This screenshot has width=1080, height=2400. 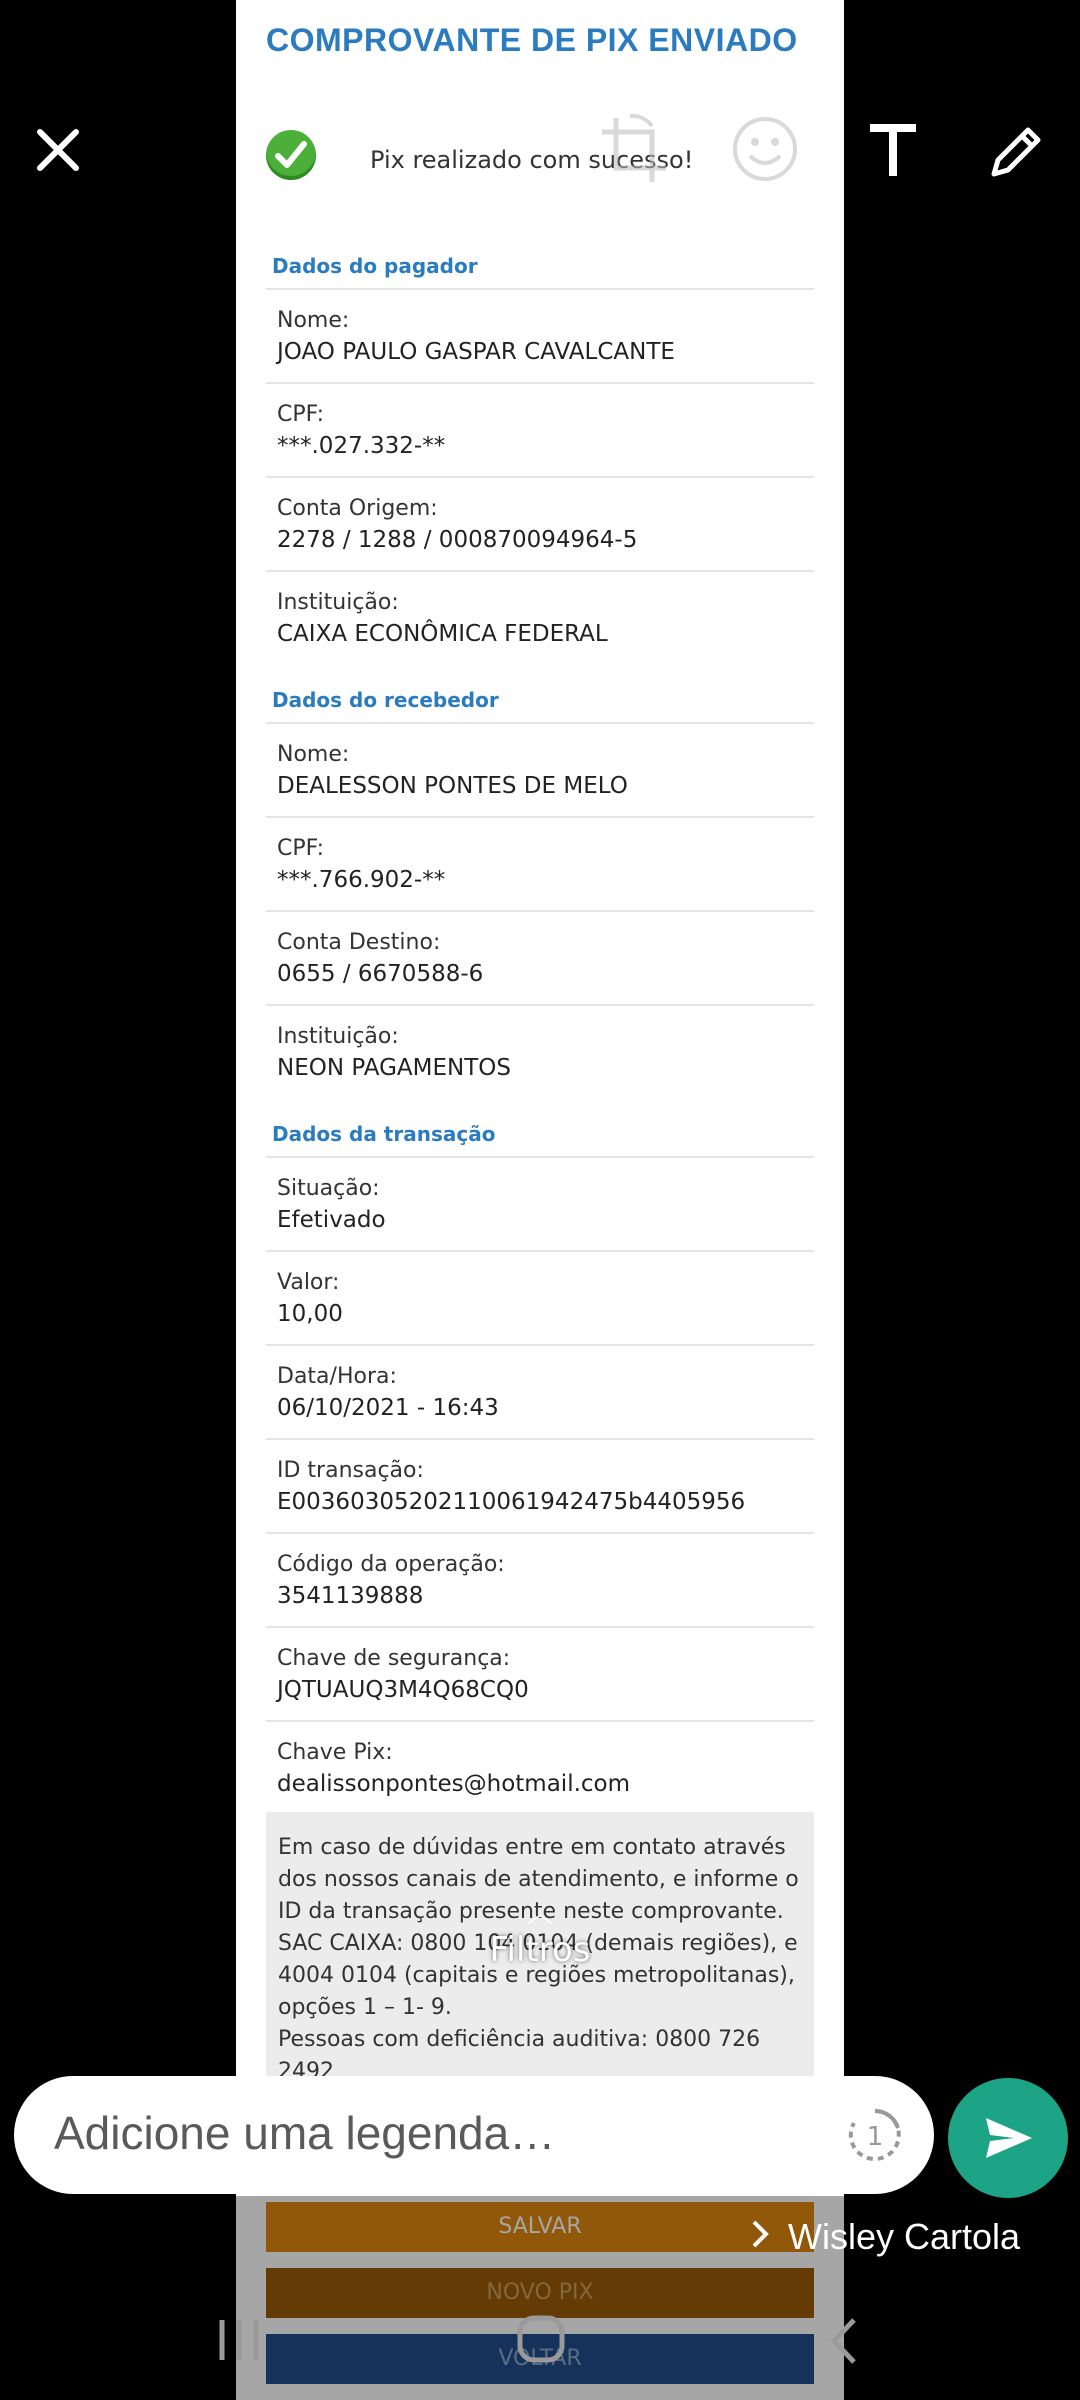 I want to click on field-label: Data/Hora:, so click(x=337, y=1376).